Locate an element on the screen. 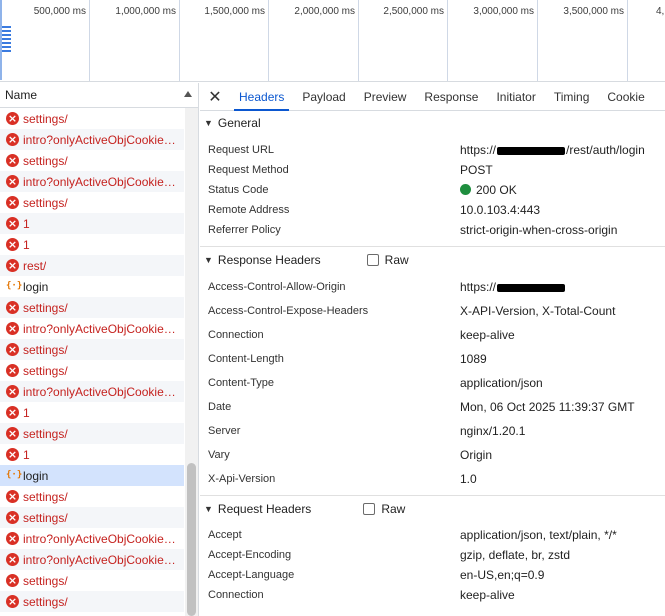 The height and width of the screenshot is (616, 665). header-value: application/json, text/plain, */* is located at coordinates (538, 535).